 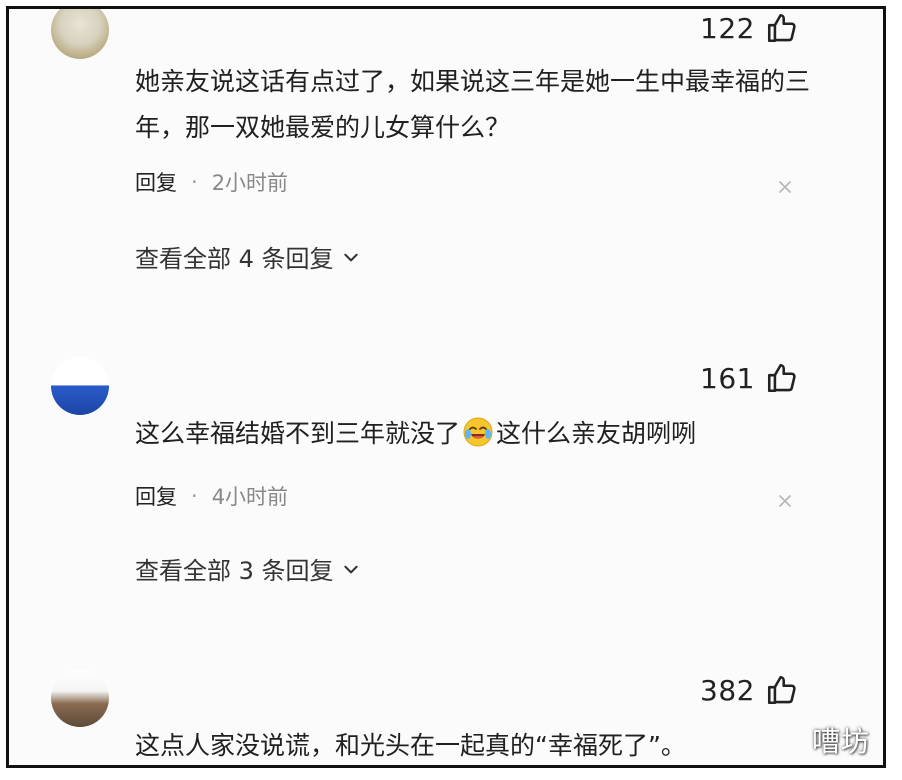 I want to click on comment-text: 这点人家没说谎，和光头在一起真的“幸福死了”。, so click(x=410, y=745).